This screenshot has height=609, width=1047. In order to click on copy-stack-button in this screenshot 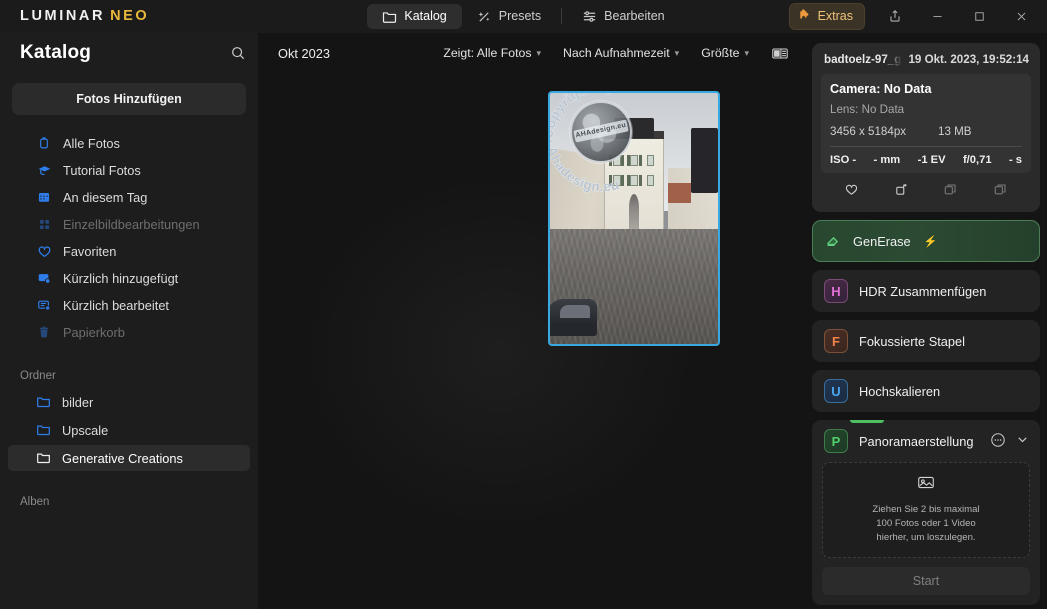, I will do `click(1000, 192)`.